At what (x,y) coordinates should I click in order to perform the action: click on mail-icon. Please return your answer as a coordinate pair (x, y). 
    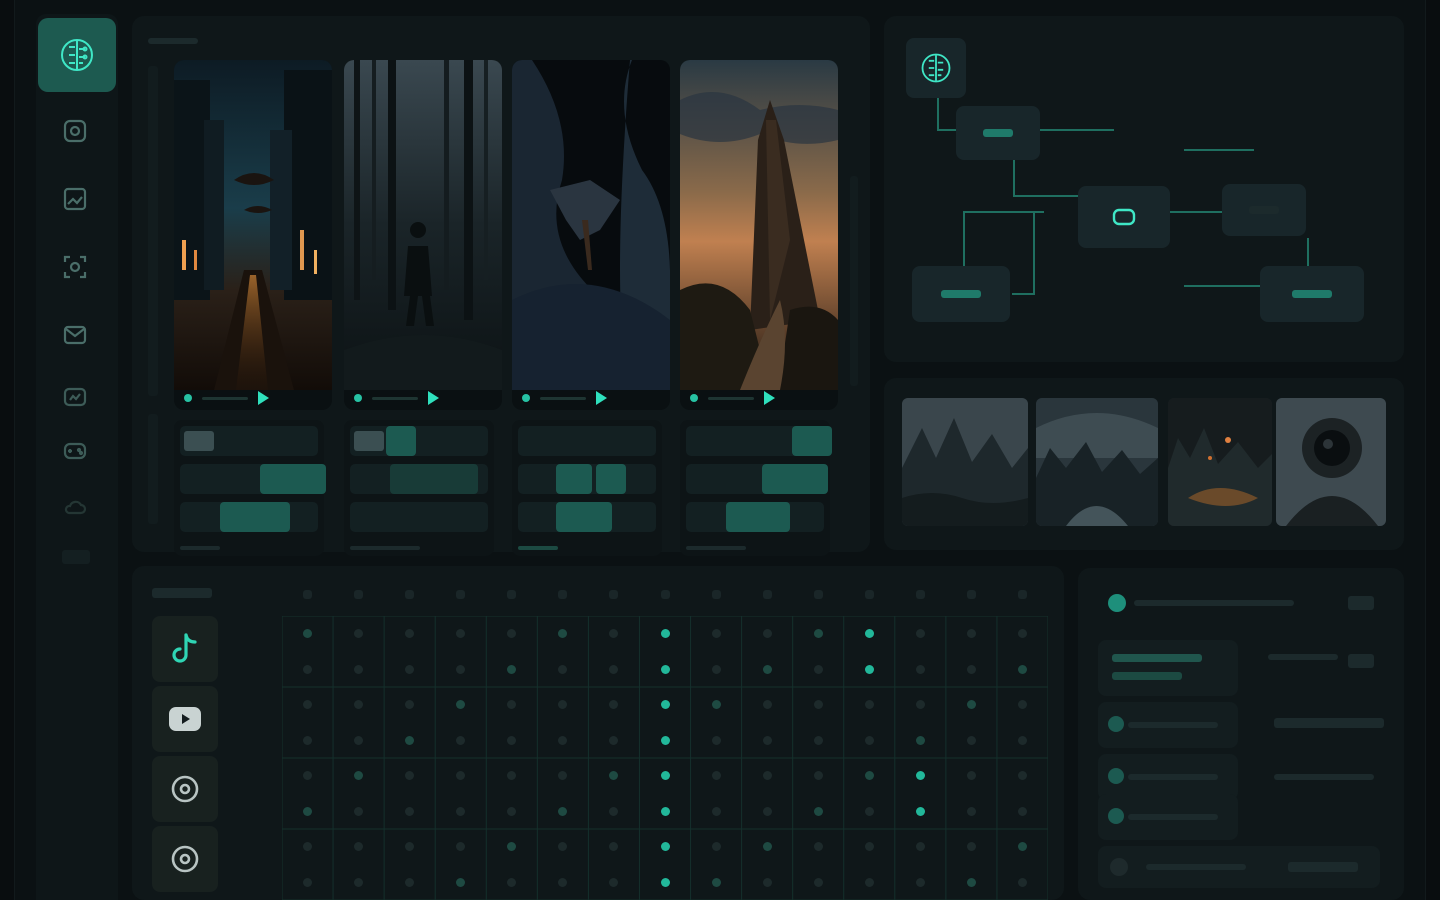
    Looking at the image, I should click on (75, 335).